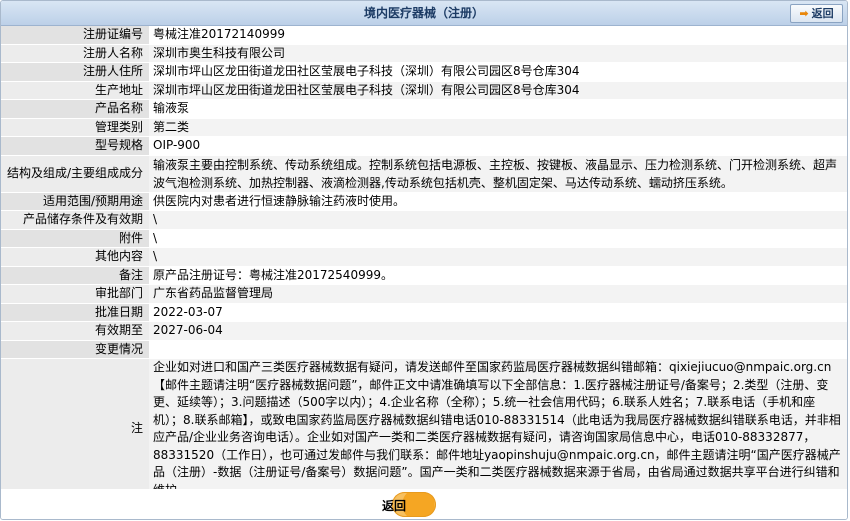 The height and width of the screenshot is (521, 850). What do you see at coordinates (498, 220) in the screenshot?
I see `value-storage: \` at bounding box center [498, 220].